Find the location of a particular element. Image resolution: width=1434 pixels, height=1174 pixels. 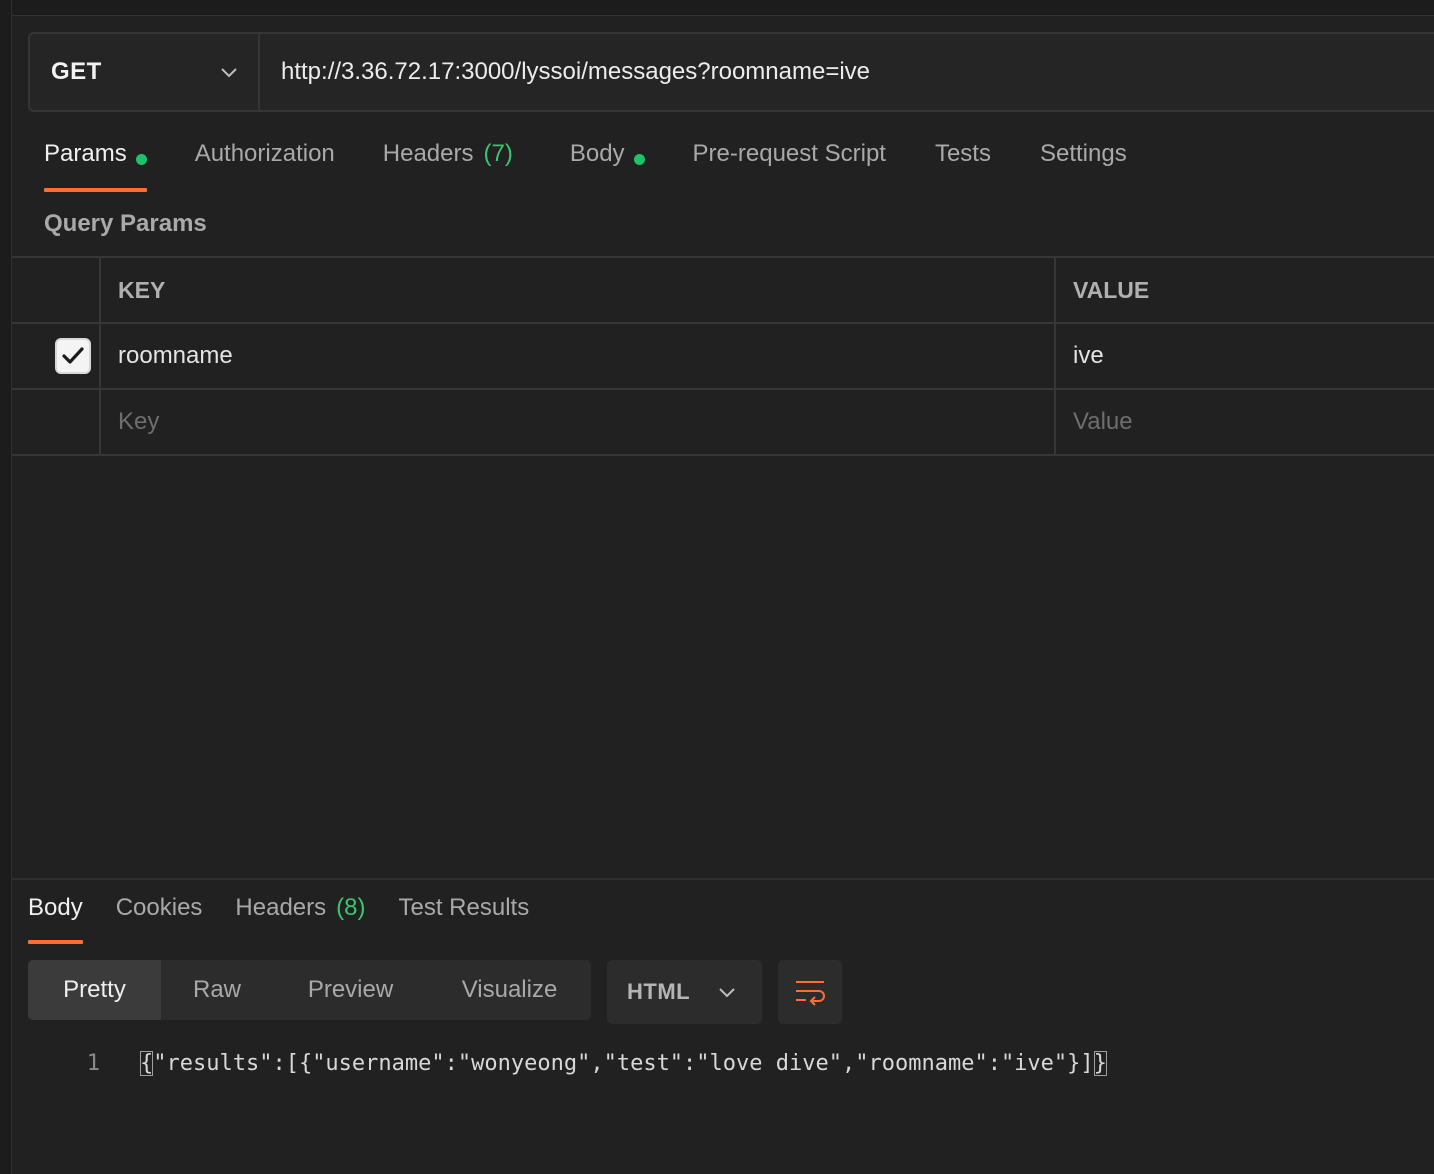

tab-response-body-label: Body is located at coordinates (55, 907).